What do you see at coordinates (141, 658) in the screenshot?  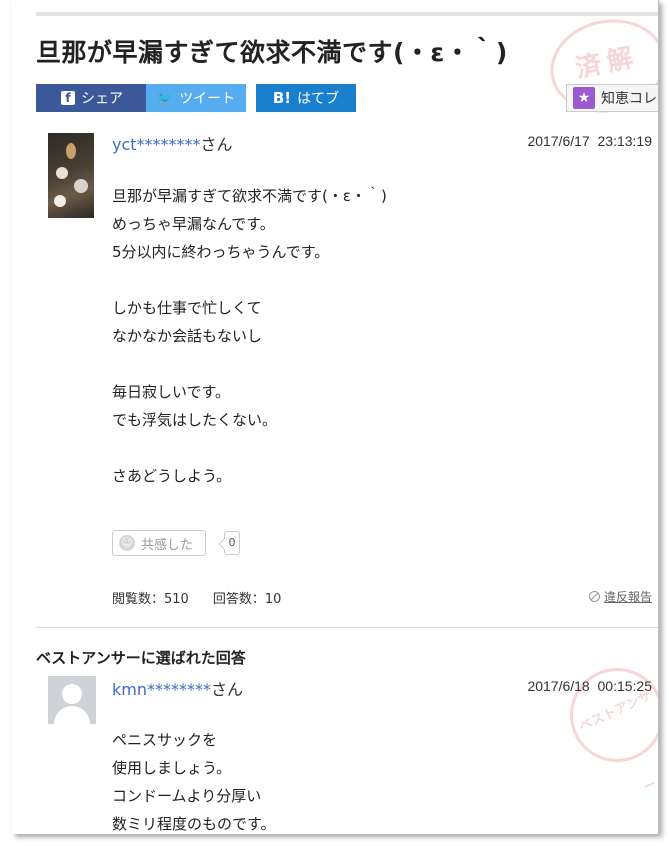 I see `best-answer-heading: ベストアンサーに選ばれた回答` at bounding box center [141, 658].